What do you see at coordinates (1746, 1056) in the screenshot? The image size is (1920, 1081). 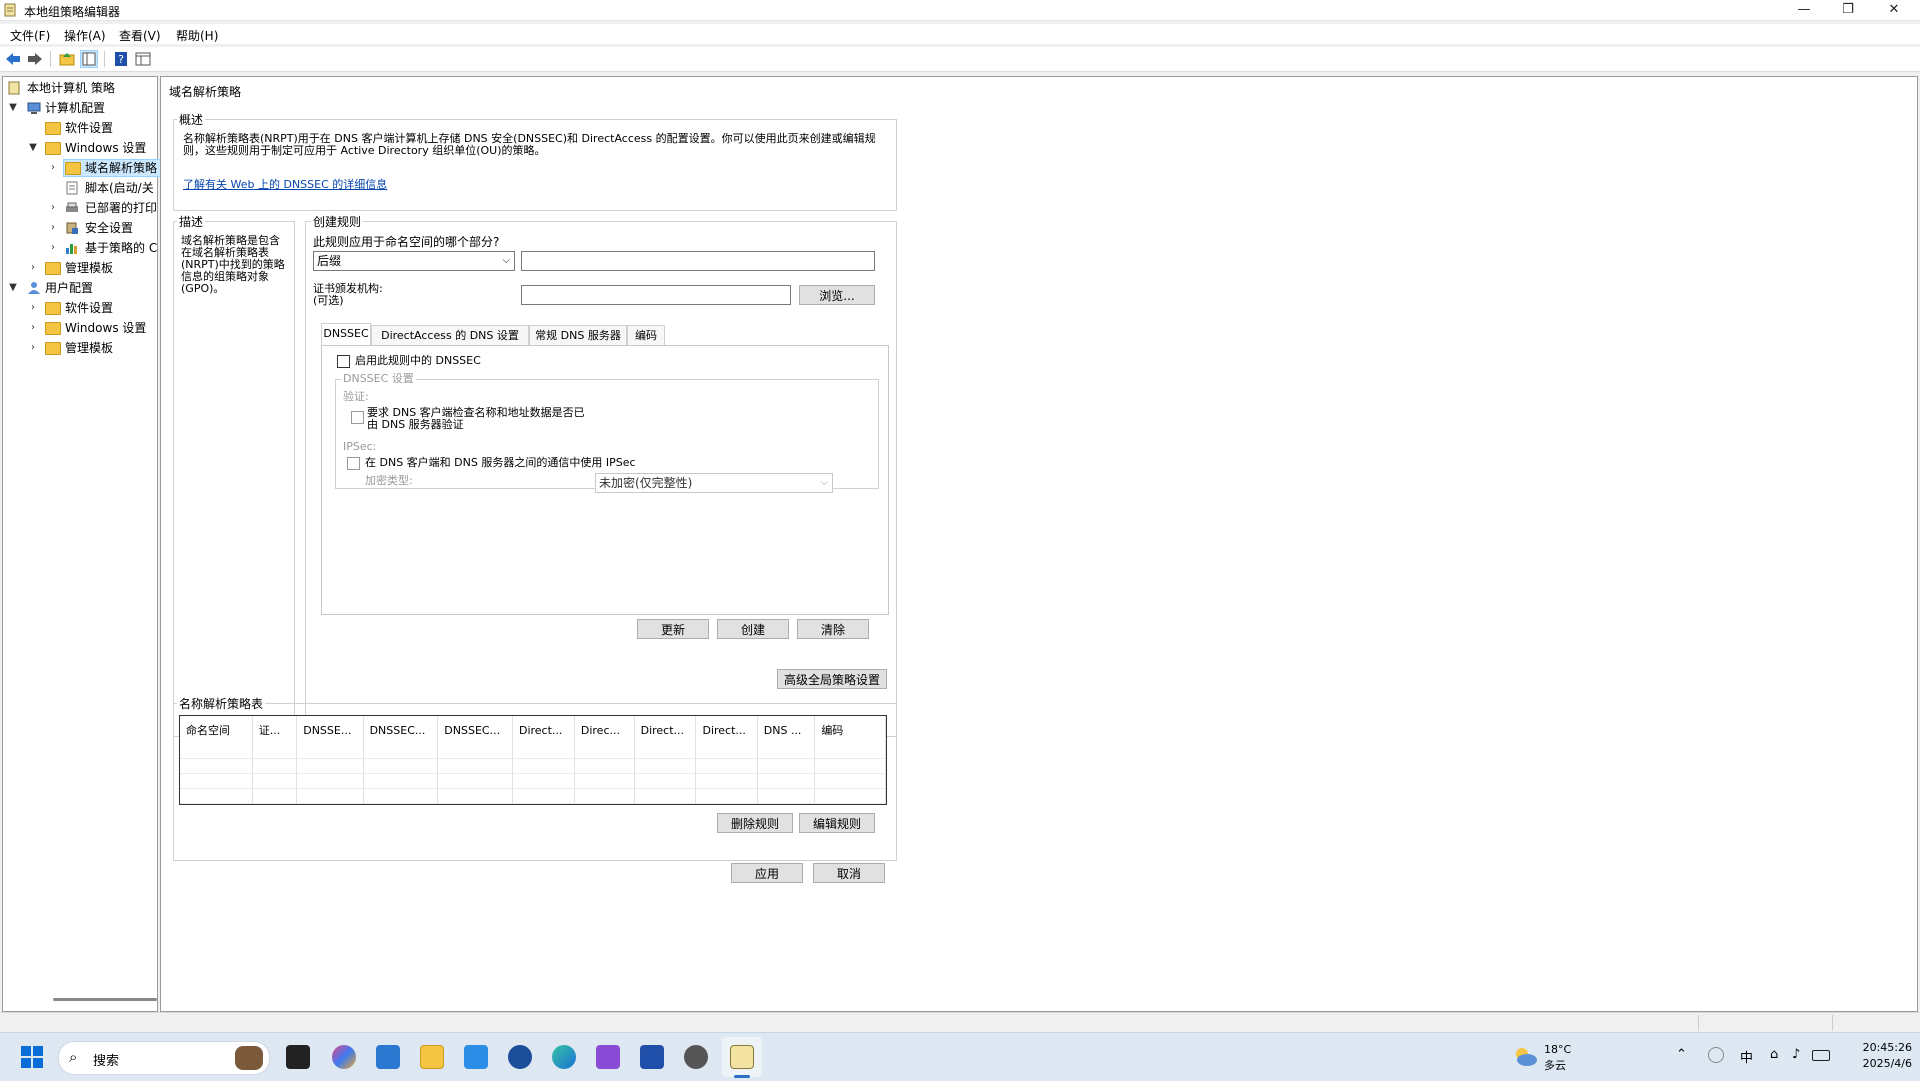 I see `ime-indicator: 中` at bounding box center [1746, 1056].